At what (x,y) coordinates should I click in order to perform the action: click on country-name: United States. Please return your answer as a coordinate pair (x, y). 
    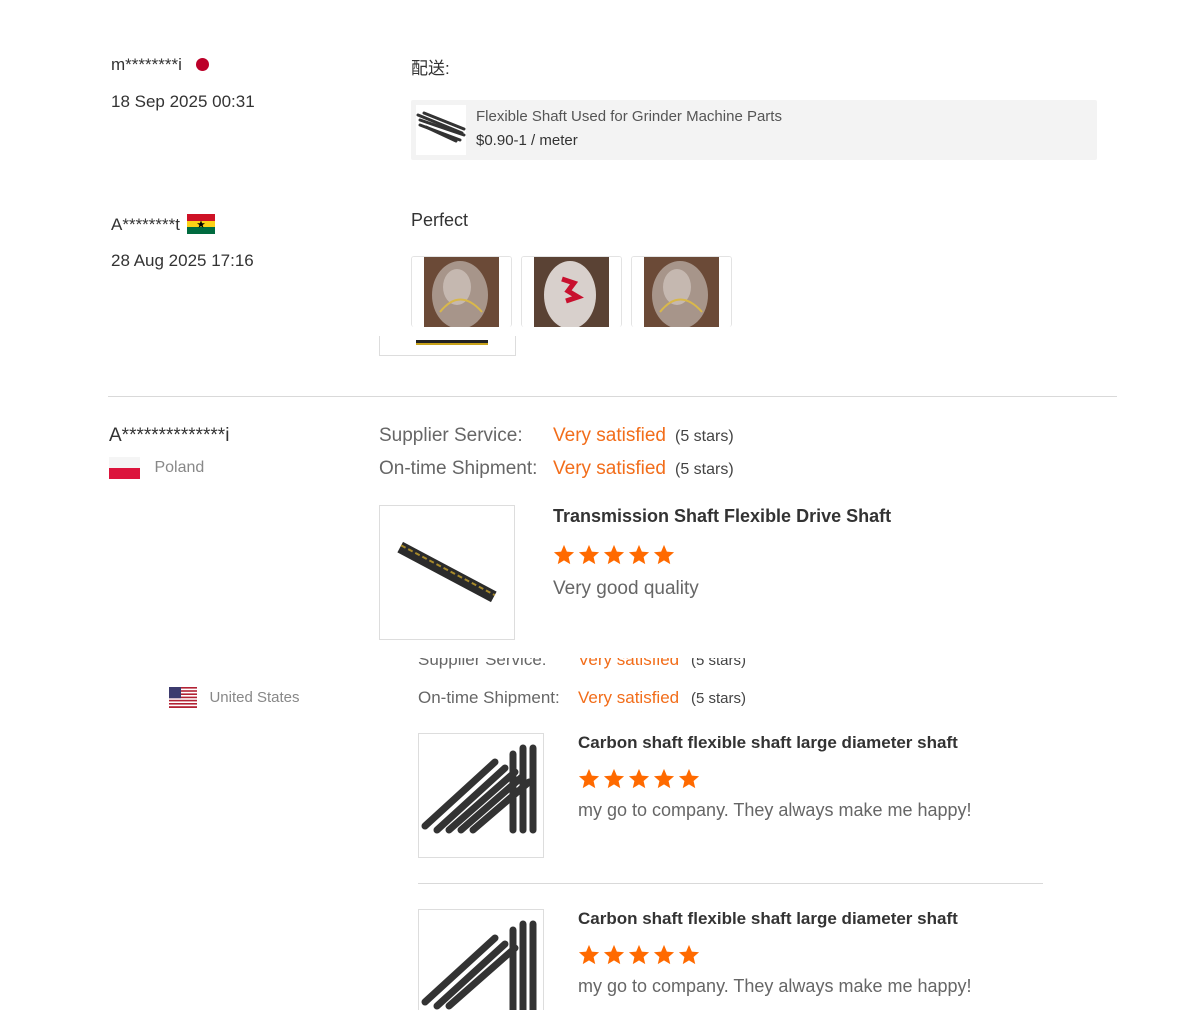
    Looking at the image, I should click on (254, 697).